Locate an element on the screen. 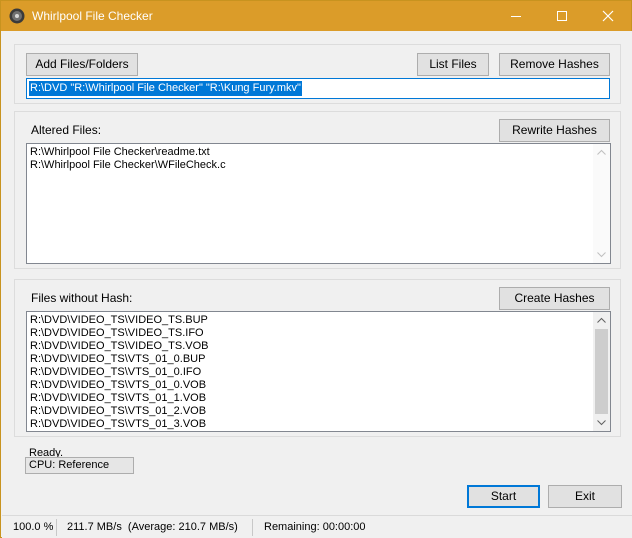 This screenshot has width=632, height=538. list-item: R:\DVD\VIDEO_TS\VIDEO_TS.IFO is located at coordinates (119, 333).